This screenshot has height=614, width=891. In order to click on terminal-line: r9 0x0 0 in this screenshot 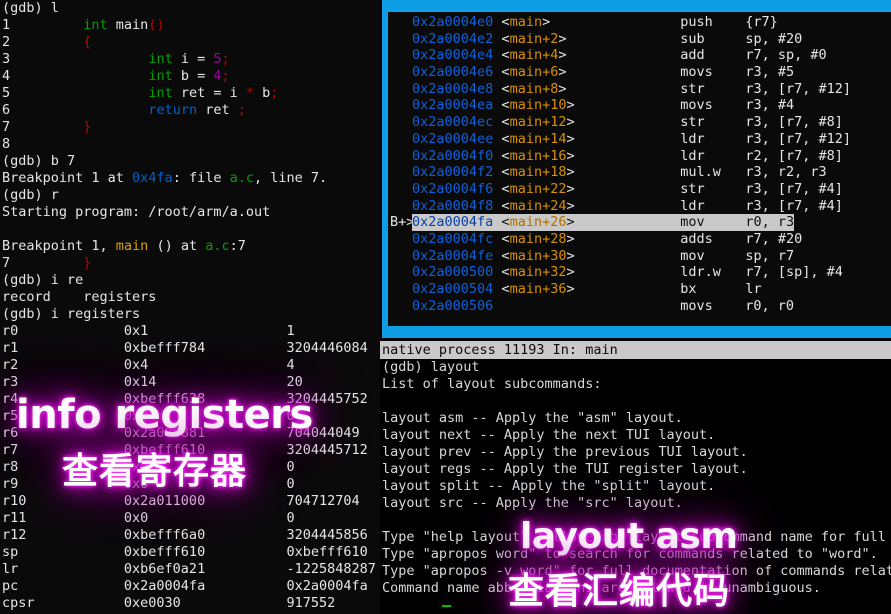, I will do `click(190, 484)`.